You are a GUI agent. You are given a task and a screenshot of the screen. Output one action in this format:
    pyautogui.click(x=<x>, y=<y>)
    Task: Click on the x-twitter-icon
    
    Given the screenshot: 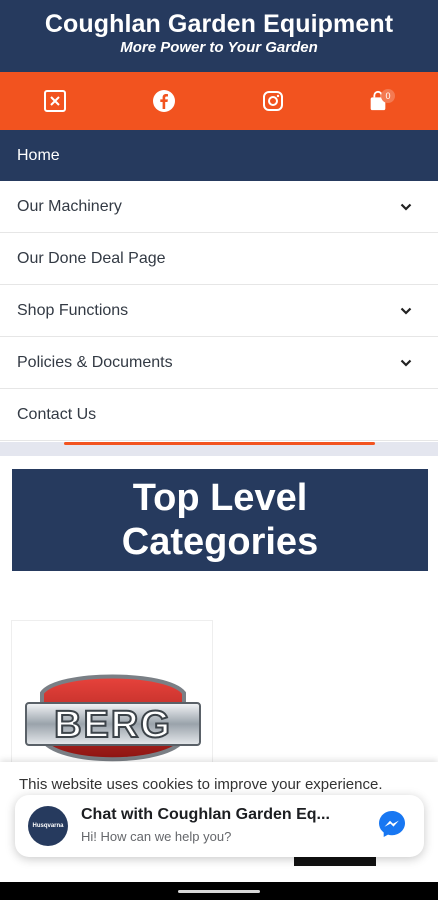 What is the action you would take?
    pyautogui.click(x=55, y=101)
    